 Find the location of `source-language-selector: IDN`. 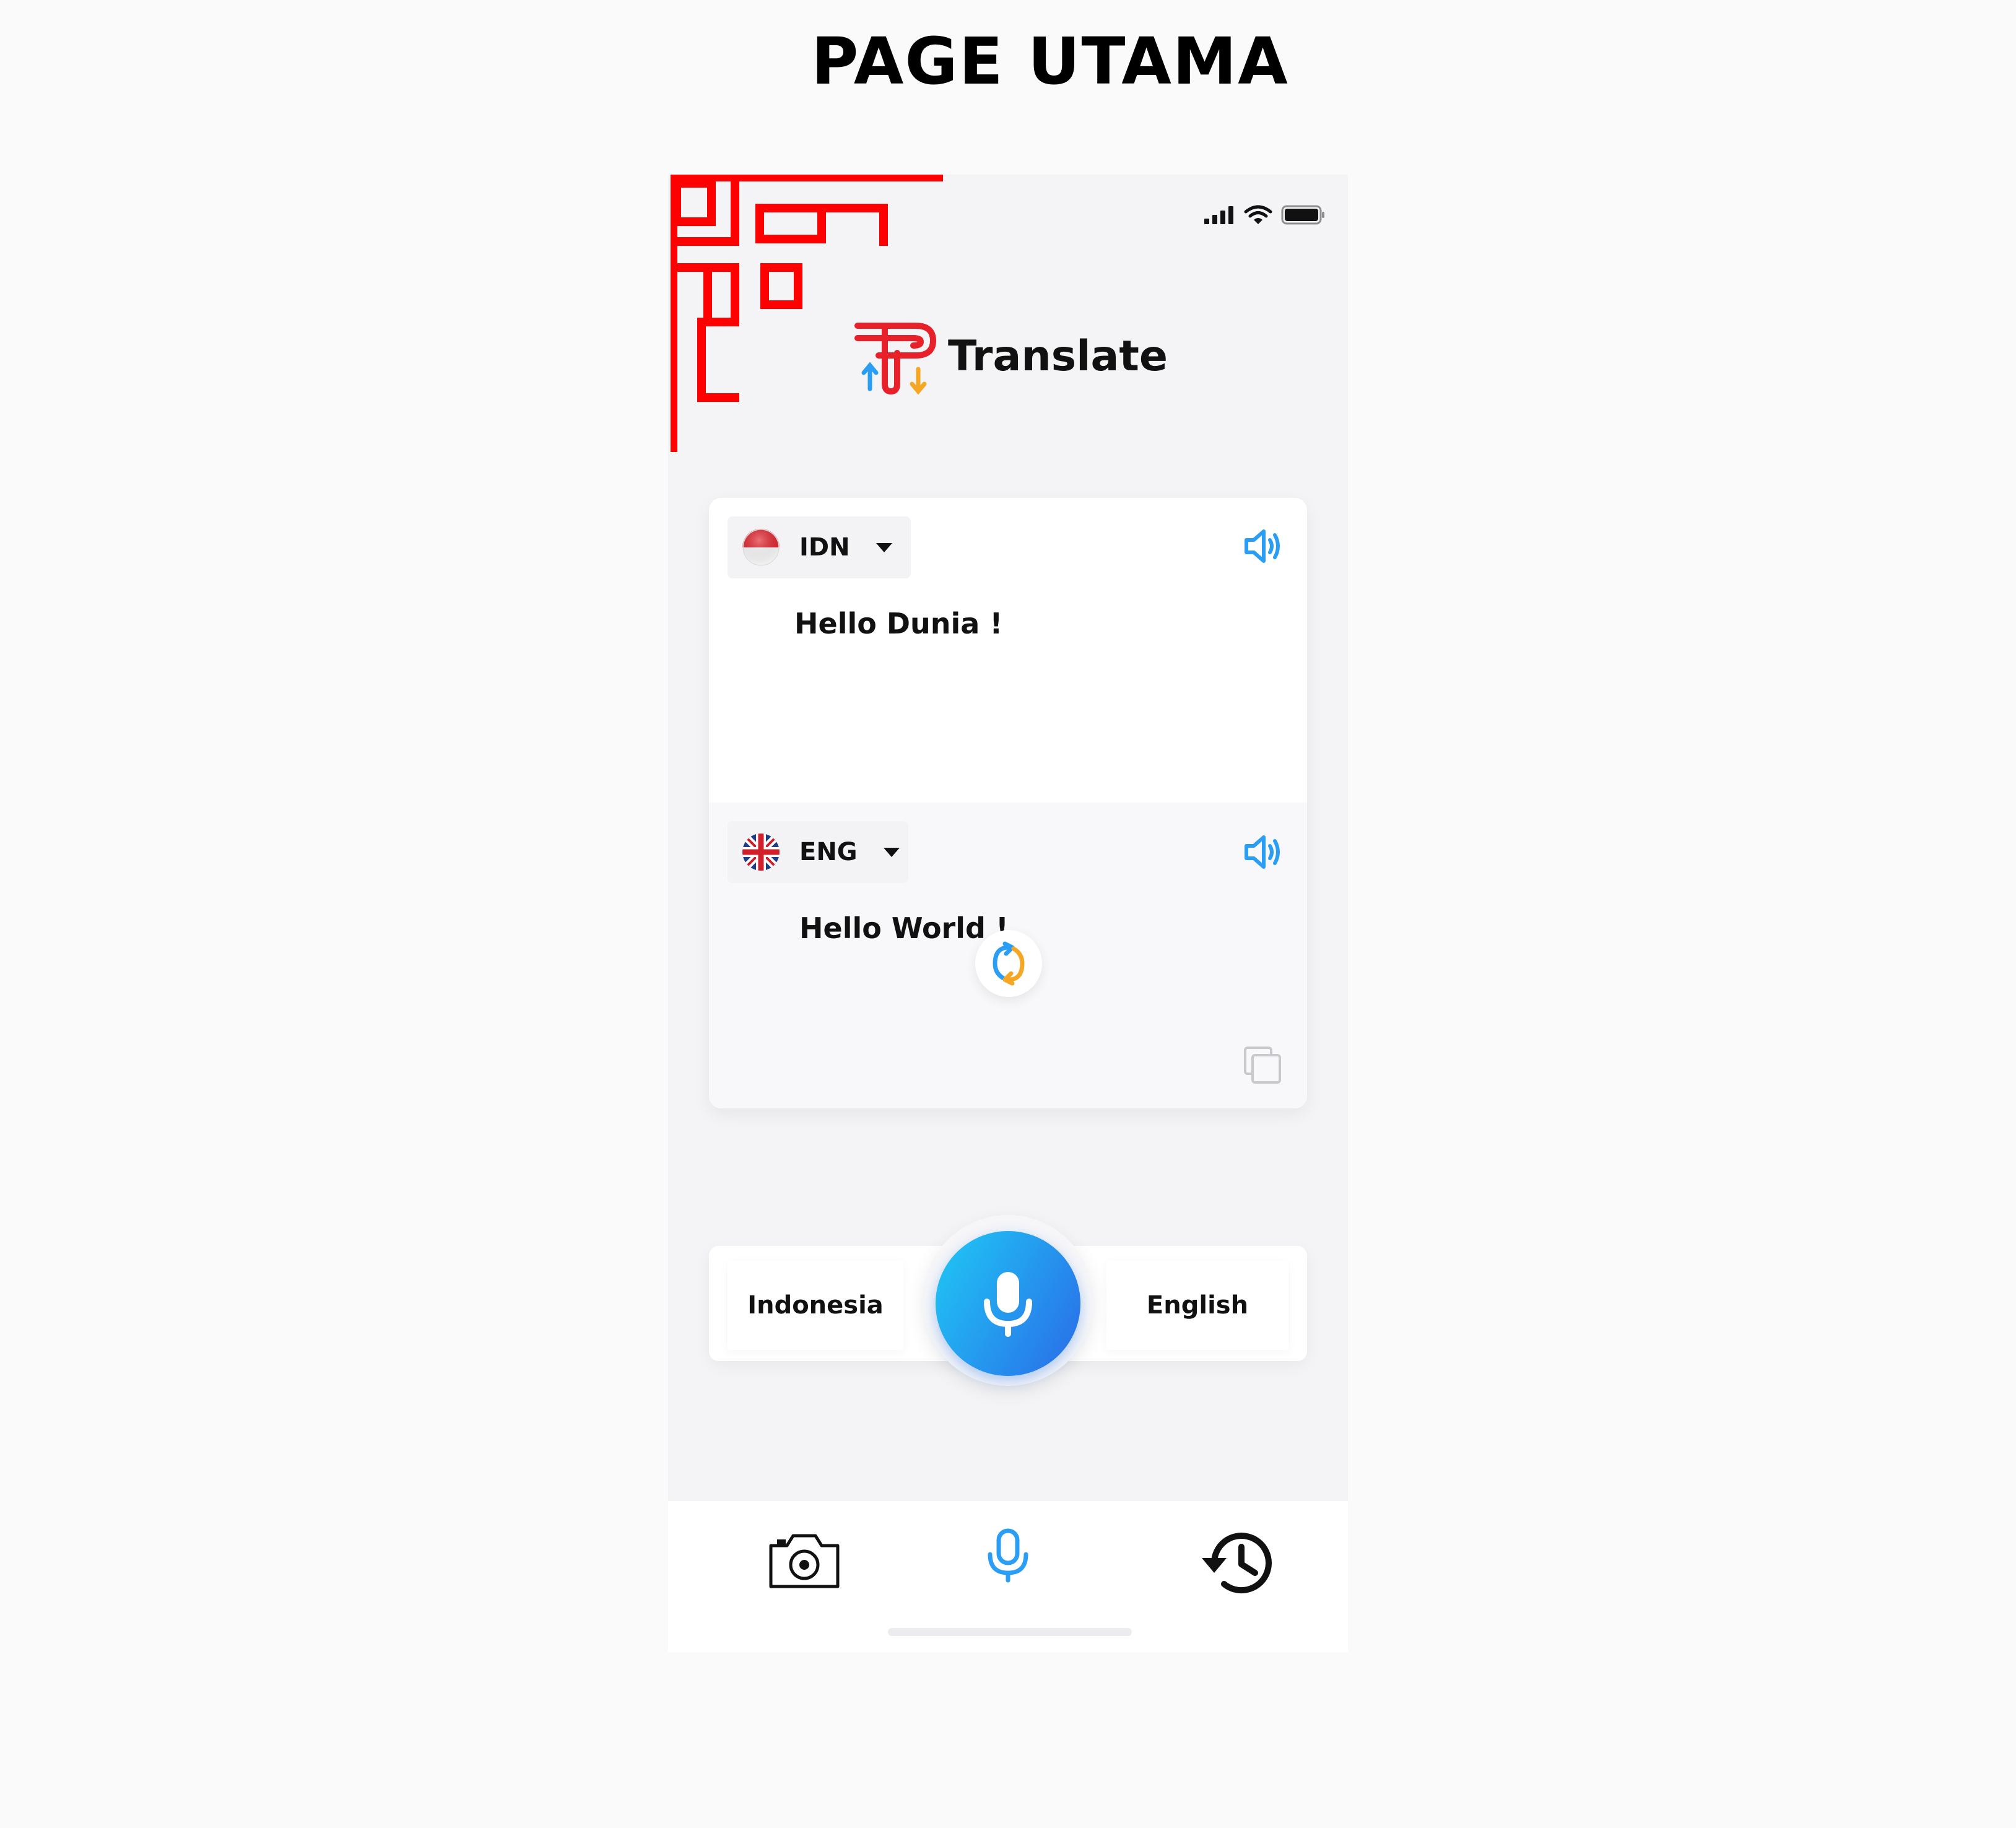

source-language-selector: IDN is located at coordinates (820, 547).